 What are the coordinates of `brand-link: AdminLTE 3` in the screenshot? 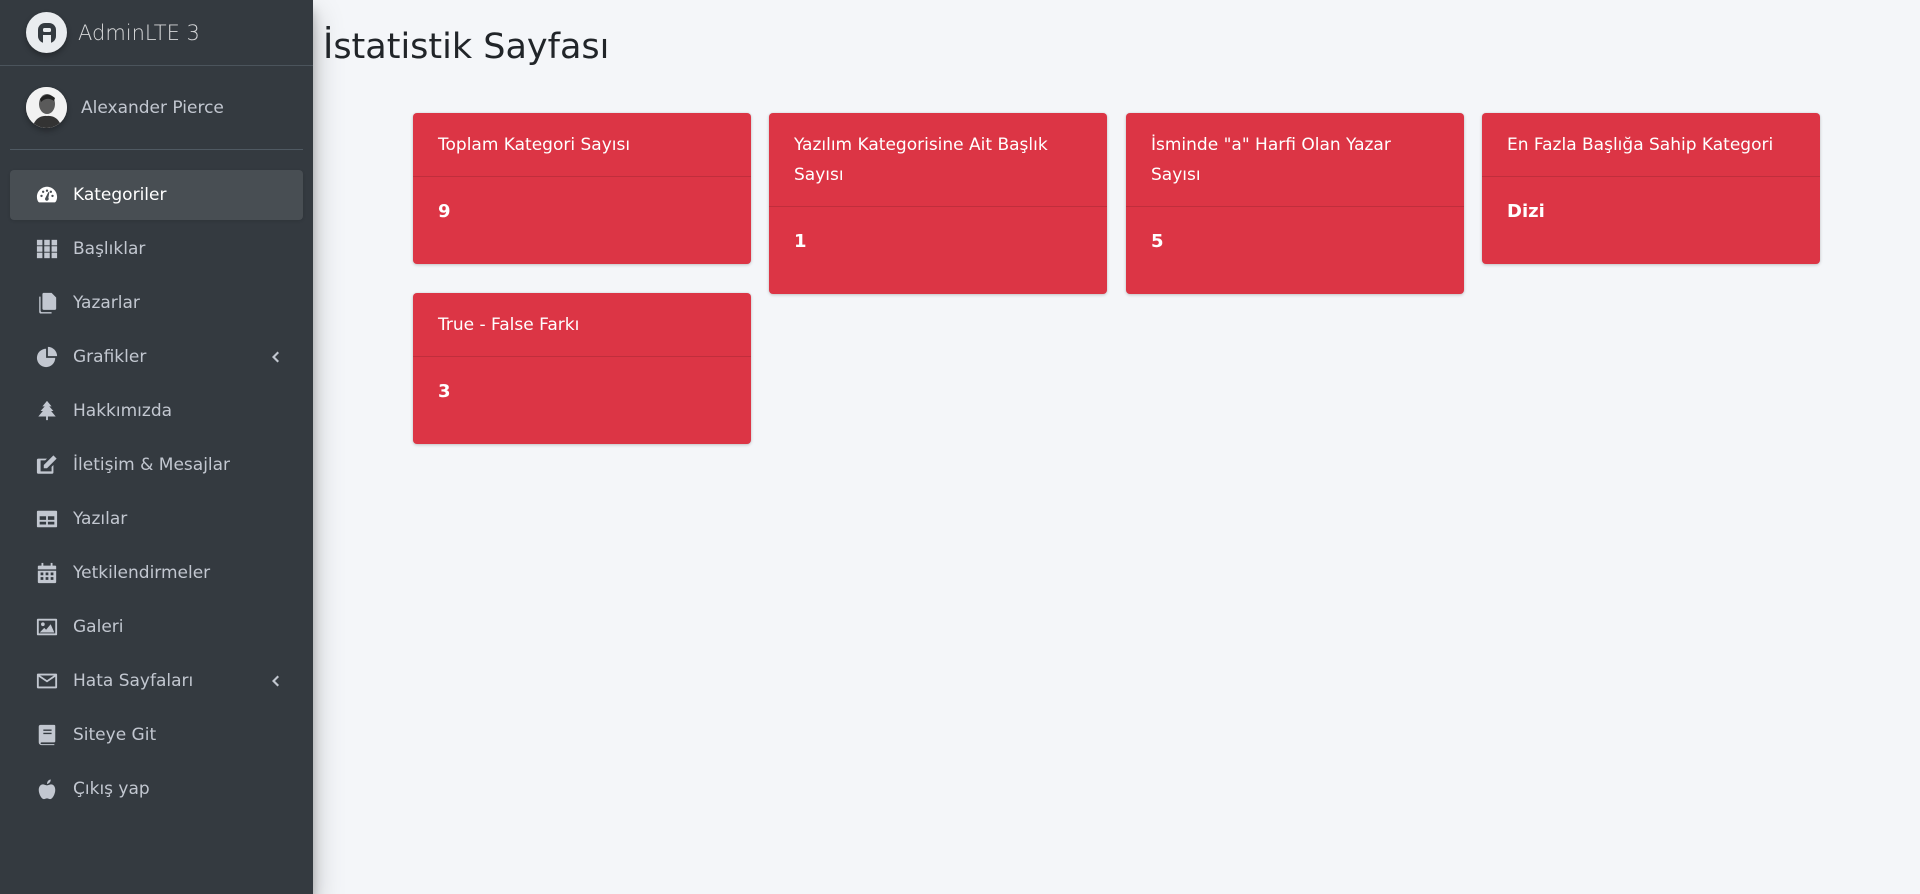 It's located at (156, 33).